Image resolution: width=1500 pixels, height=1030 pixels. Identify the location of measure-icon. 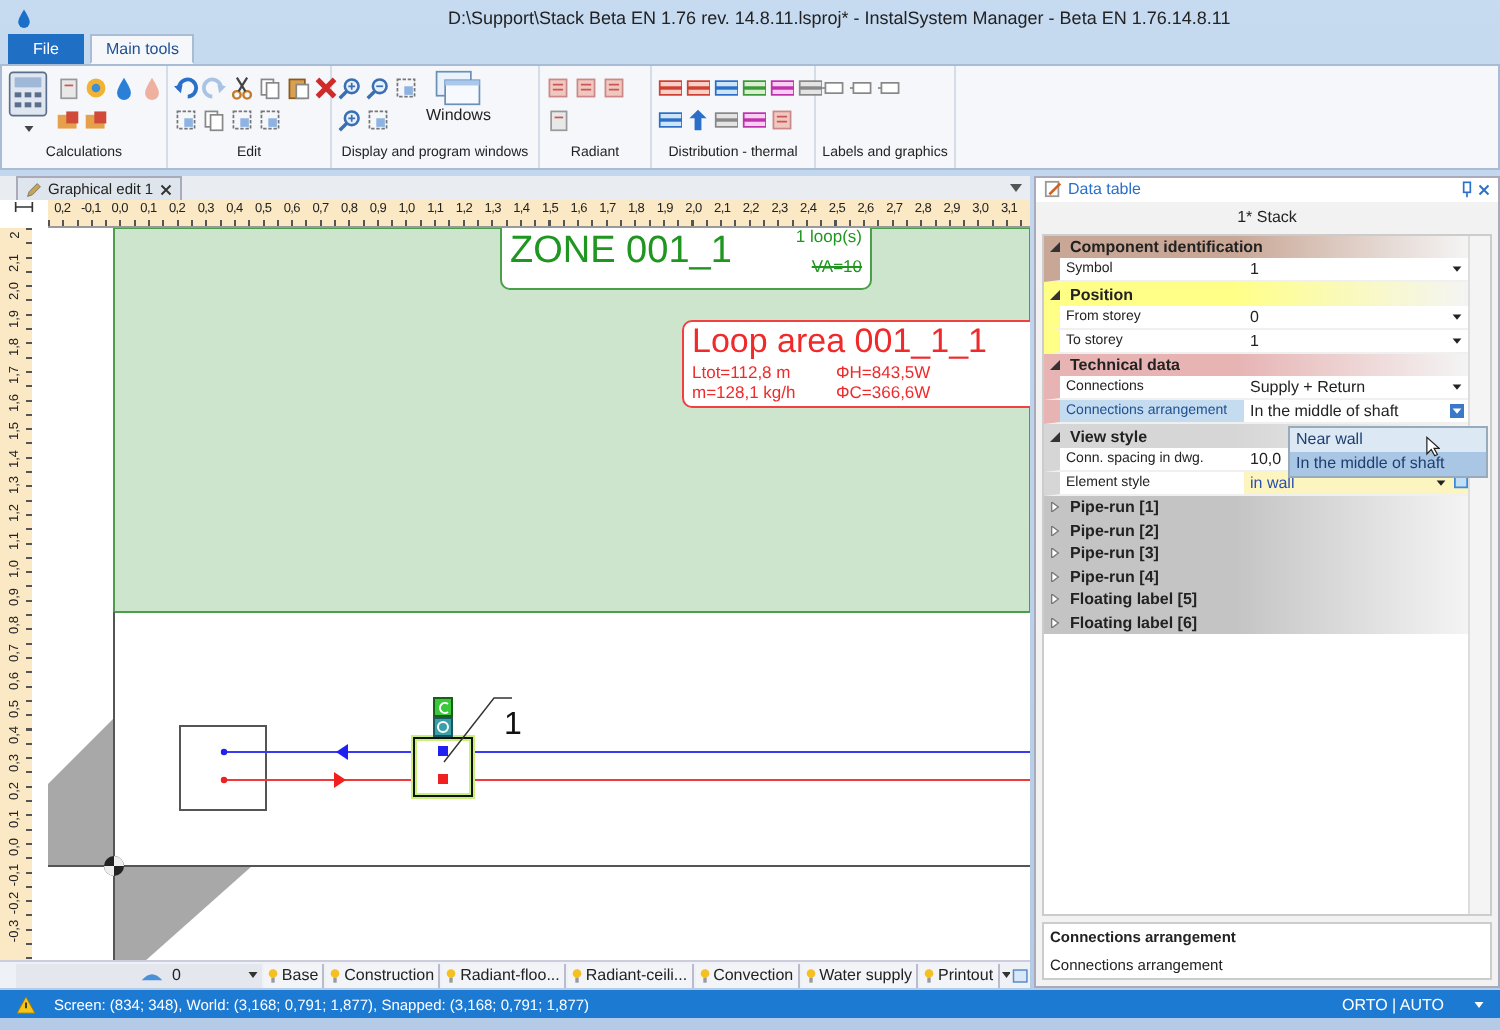
(24, 207).